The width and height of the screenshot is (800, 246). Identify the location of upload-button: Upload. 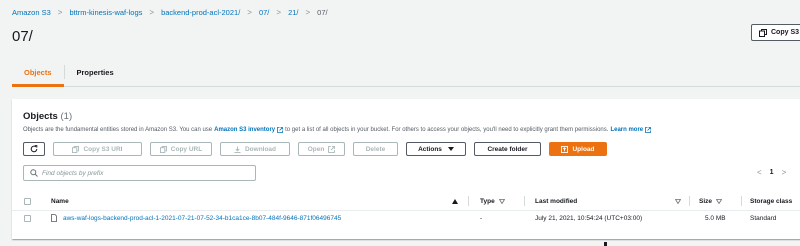
(578, 149).